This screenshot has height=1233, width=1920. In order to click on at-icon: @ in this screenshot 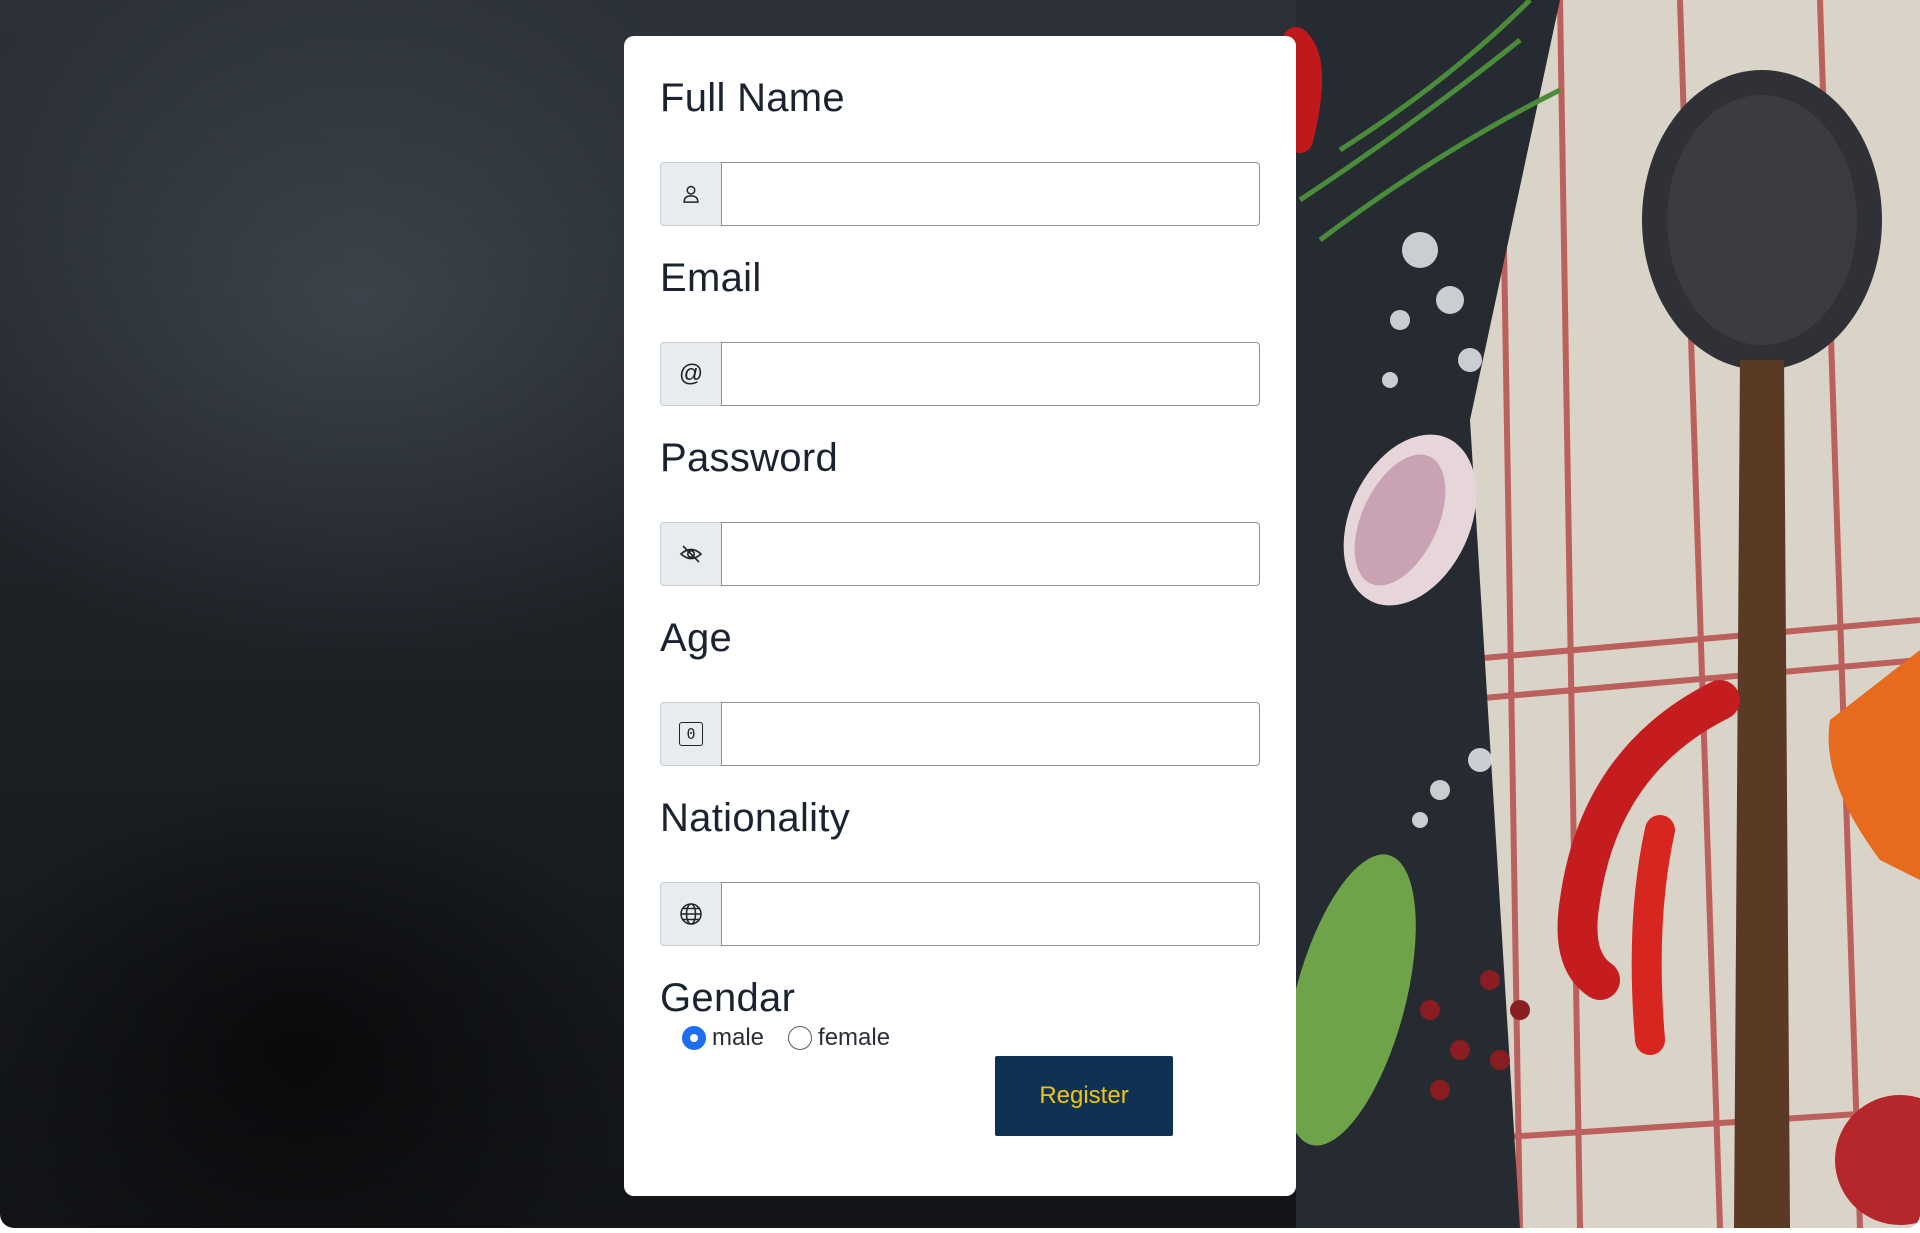, I will do `click(690, 374)`.